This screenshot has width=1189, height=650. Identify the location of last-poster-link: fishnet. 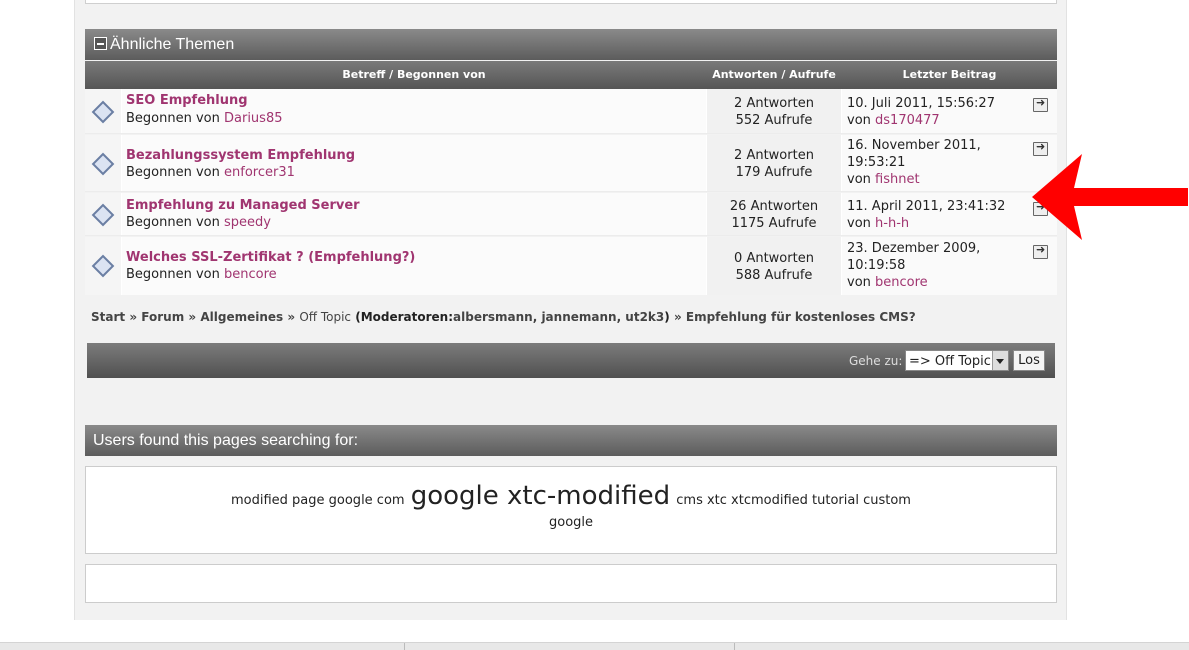
(897, 179).